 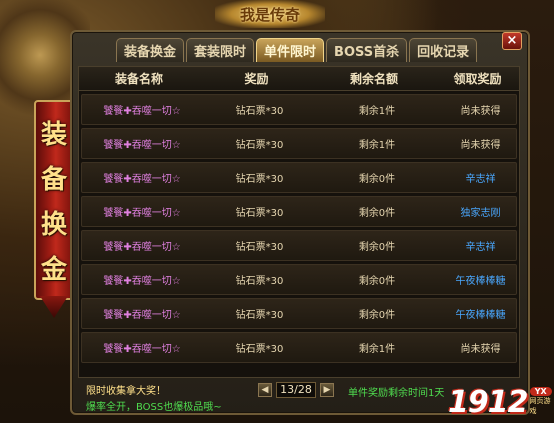 I want to click on logo-number: 1912, so click(x=488, y=402).